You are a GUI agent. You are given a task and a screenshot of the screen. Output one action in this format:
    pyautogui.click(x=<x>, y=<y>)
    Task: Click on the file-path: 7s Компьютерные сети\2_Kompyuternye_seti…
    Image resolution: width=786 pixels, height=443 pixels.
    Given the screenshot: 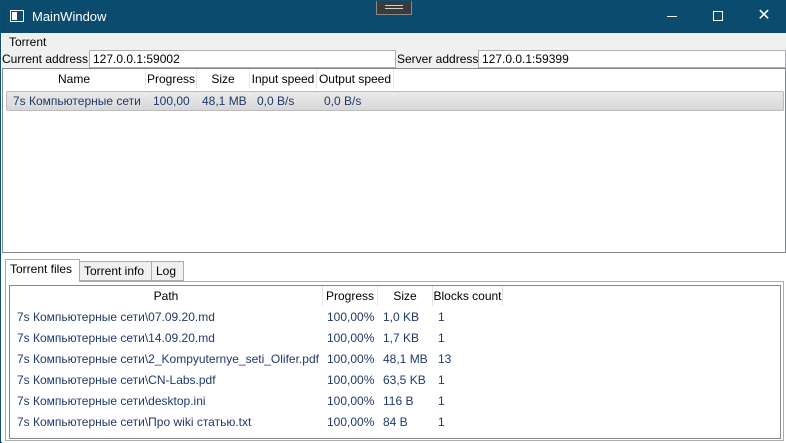 What is the action you would take?
    pyautogui.click(x=168, y=359)
    